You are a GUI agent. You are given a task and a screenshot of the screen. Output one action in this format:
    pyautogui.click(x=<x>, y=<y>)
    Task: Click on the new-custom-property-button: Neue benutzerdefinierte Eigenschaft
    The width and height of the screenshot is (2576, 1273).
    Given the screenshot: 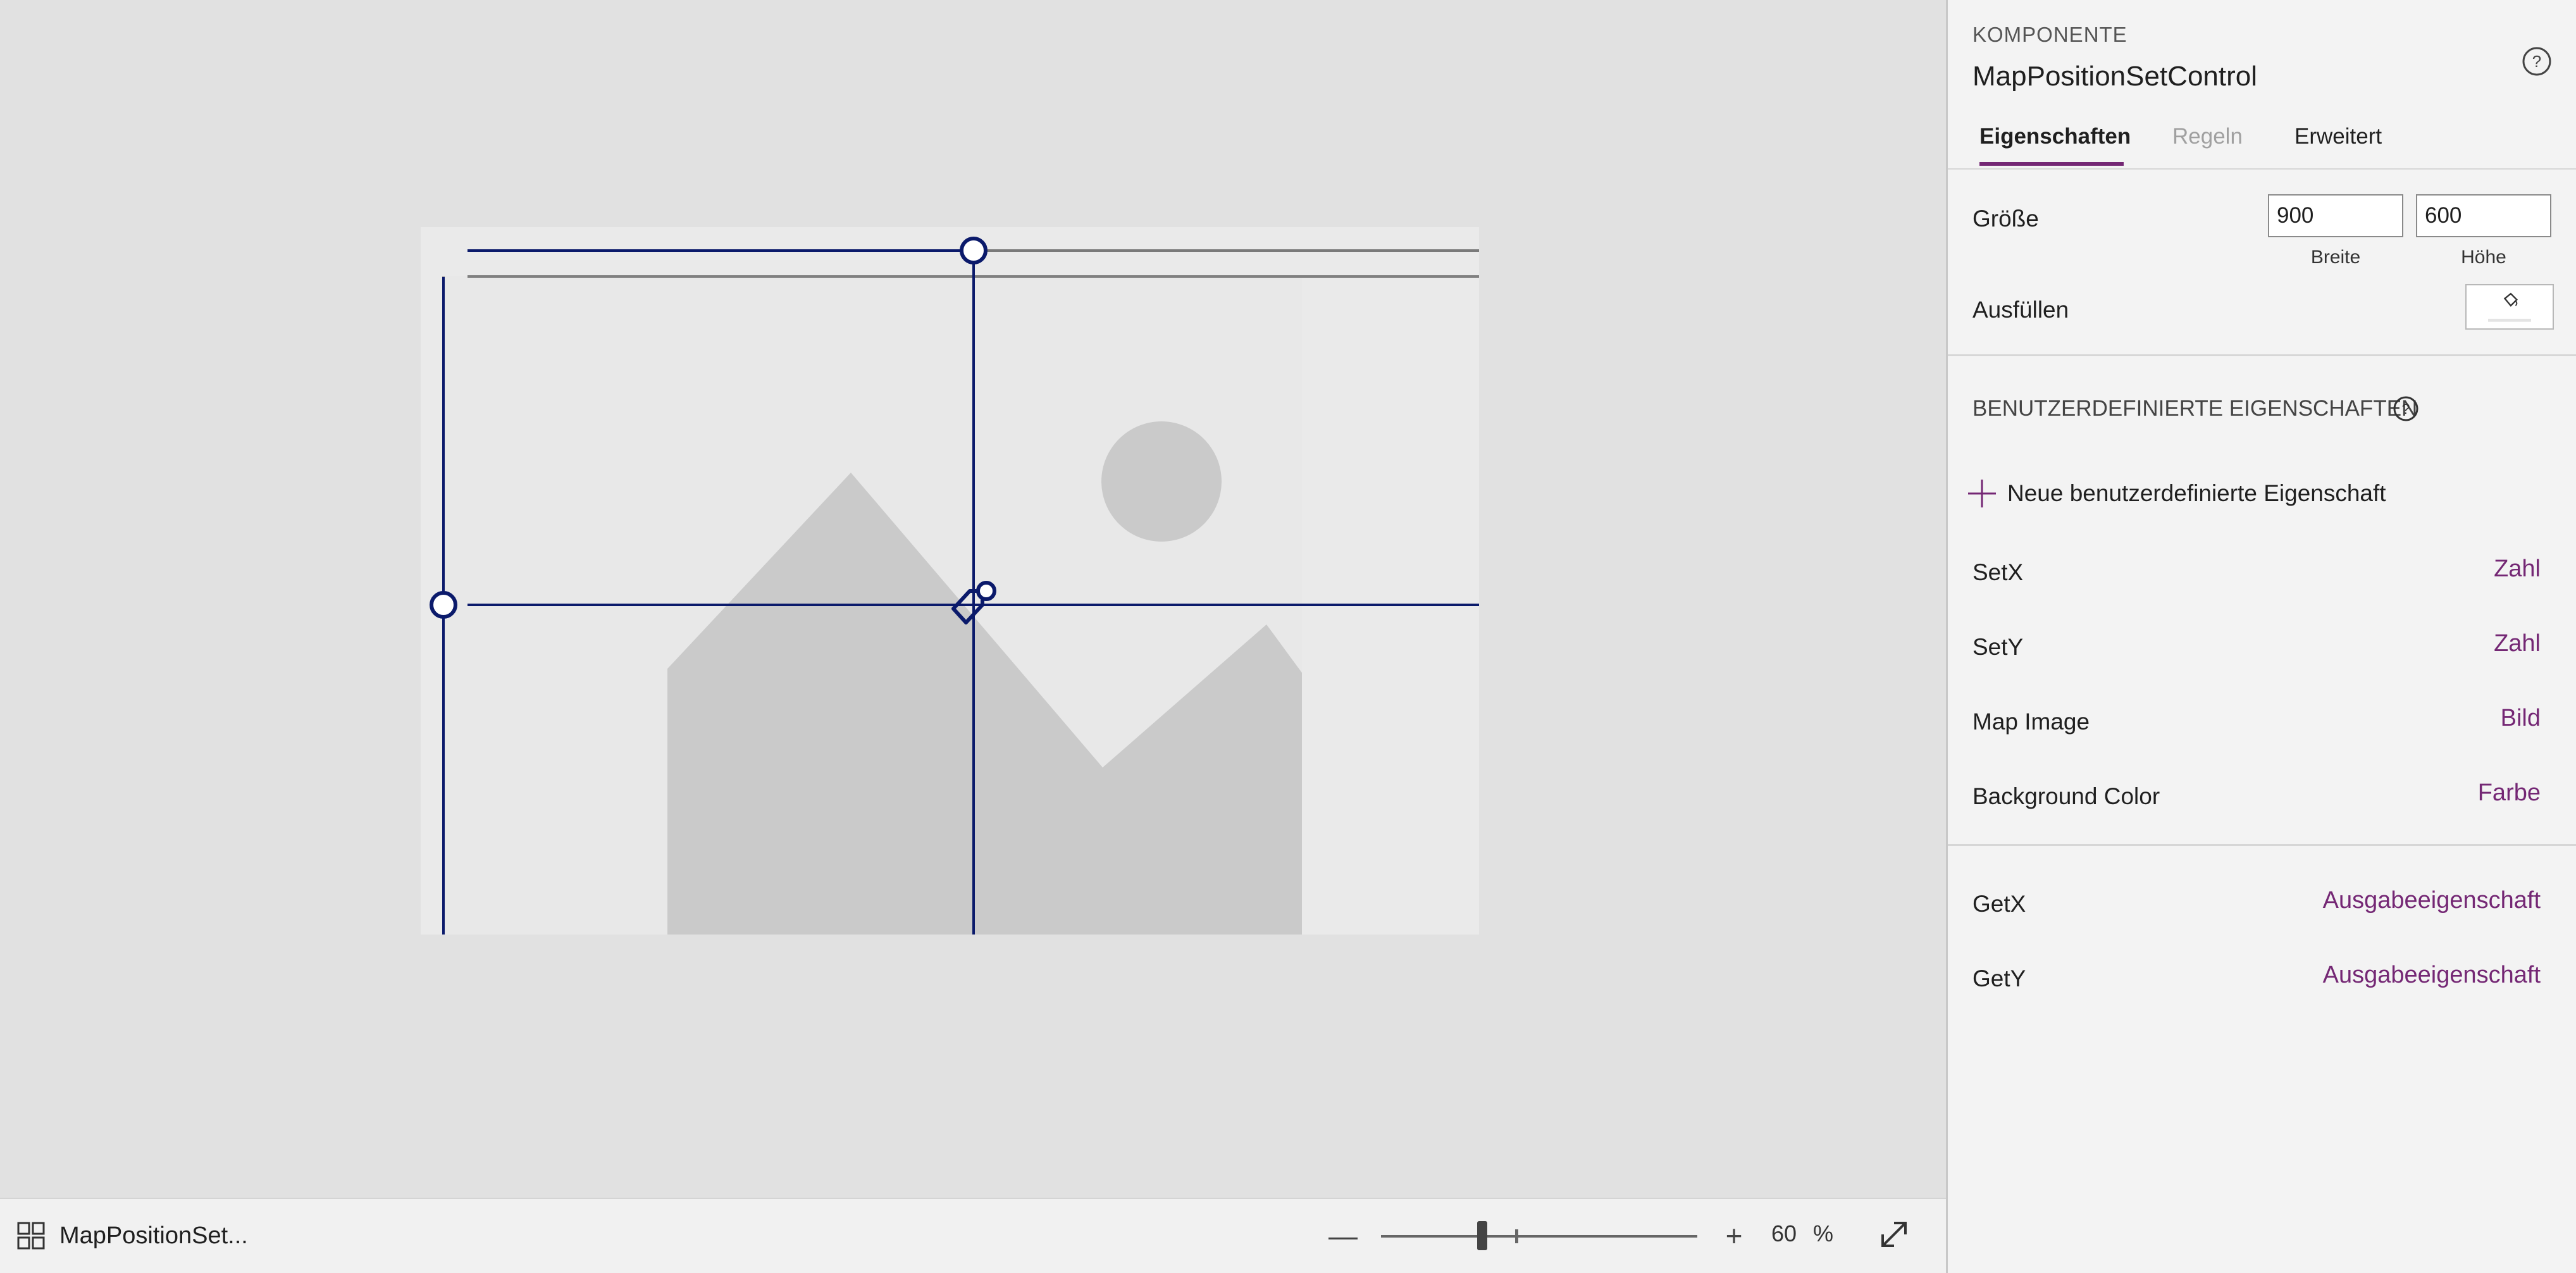 What is the action you would take?
    pyautogui.click(x=2176, y=493)
    